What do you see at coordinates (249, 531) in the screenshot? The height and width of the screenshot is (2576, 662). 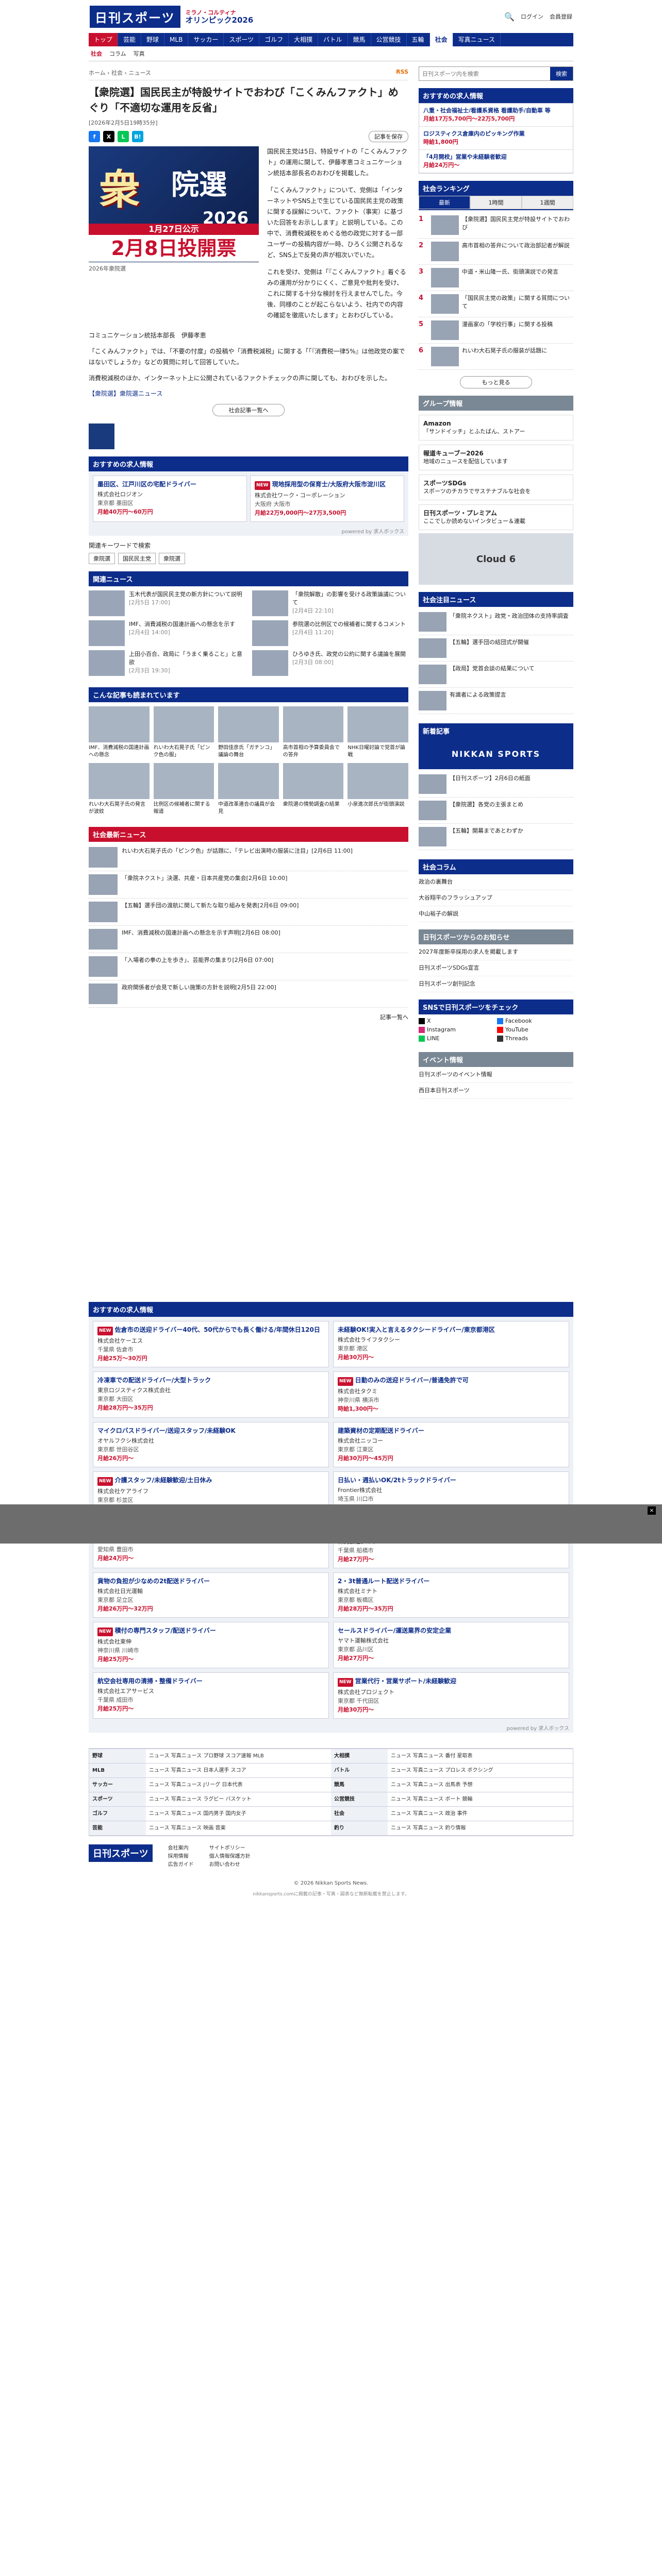 I see `jobs-powered: powered by 求人ボックス` at bounding box center [249, 531].